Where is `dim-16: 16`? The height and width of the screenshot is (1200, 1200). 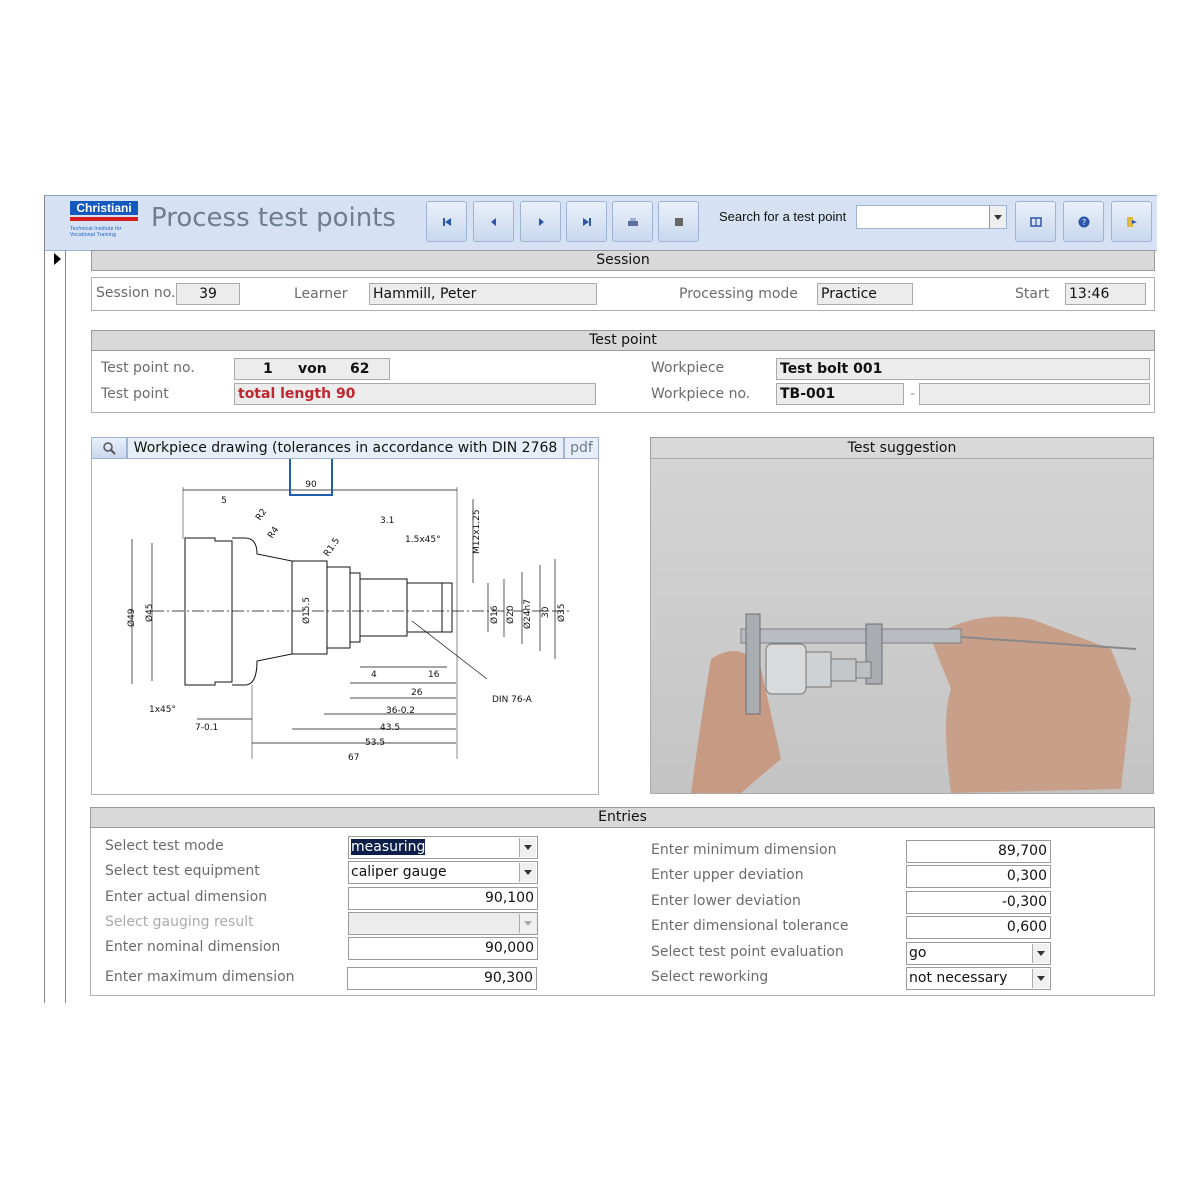
dim-16: 16 is located at coordinates (434, 675).